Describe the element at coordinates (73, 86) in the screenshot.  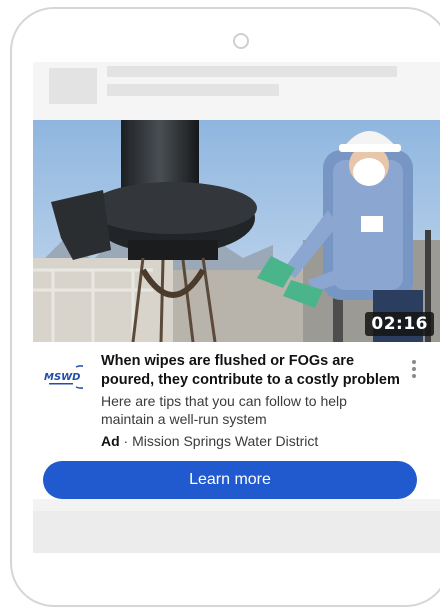
I see `placeholder-thumbnail` at that location.